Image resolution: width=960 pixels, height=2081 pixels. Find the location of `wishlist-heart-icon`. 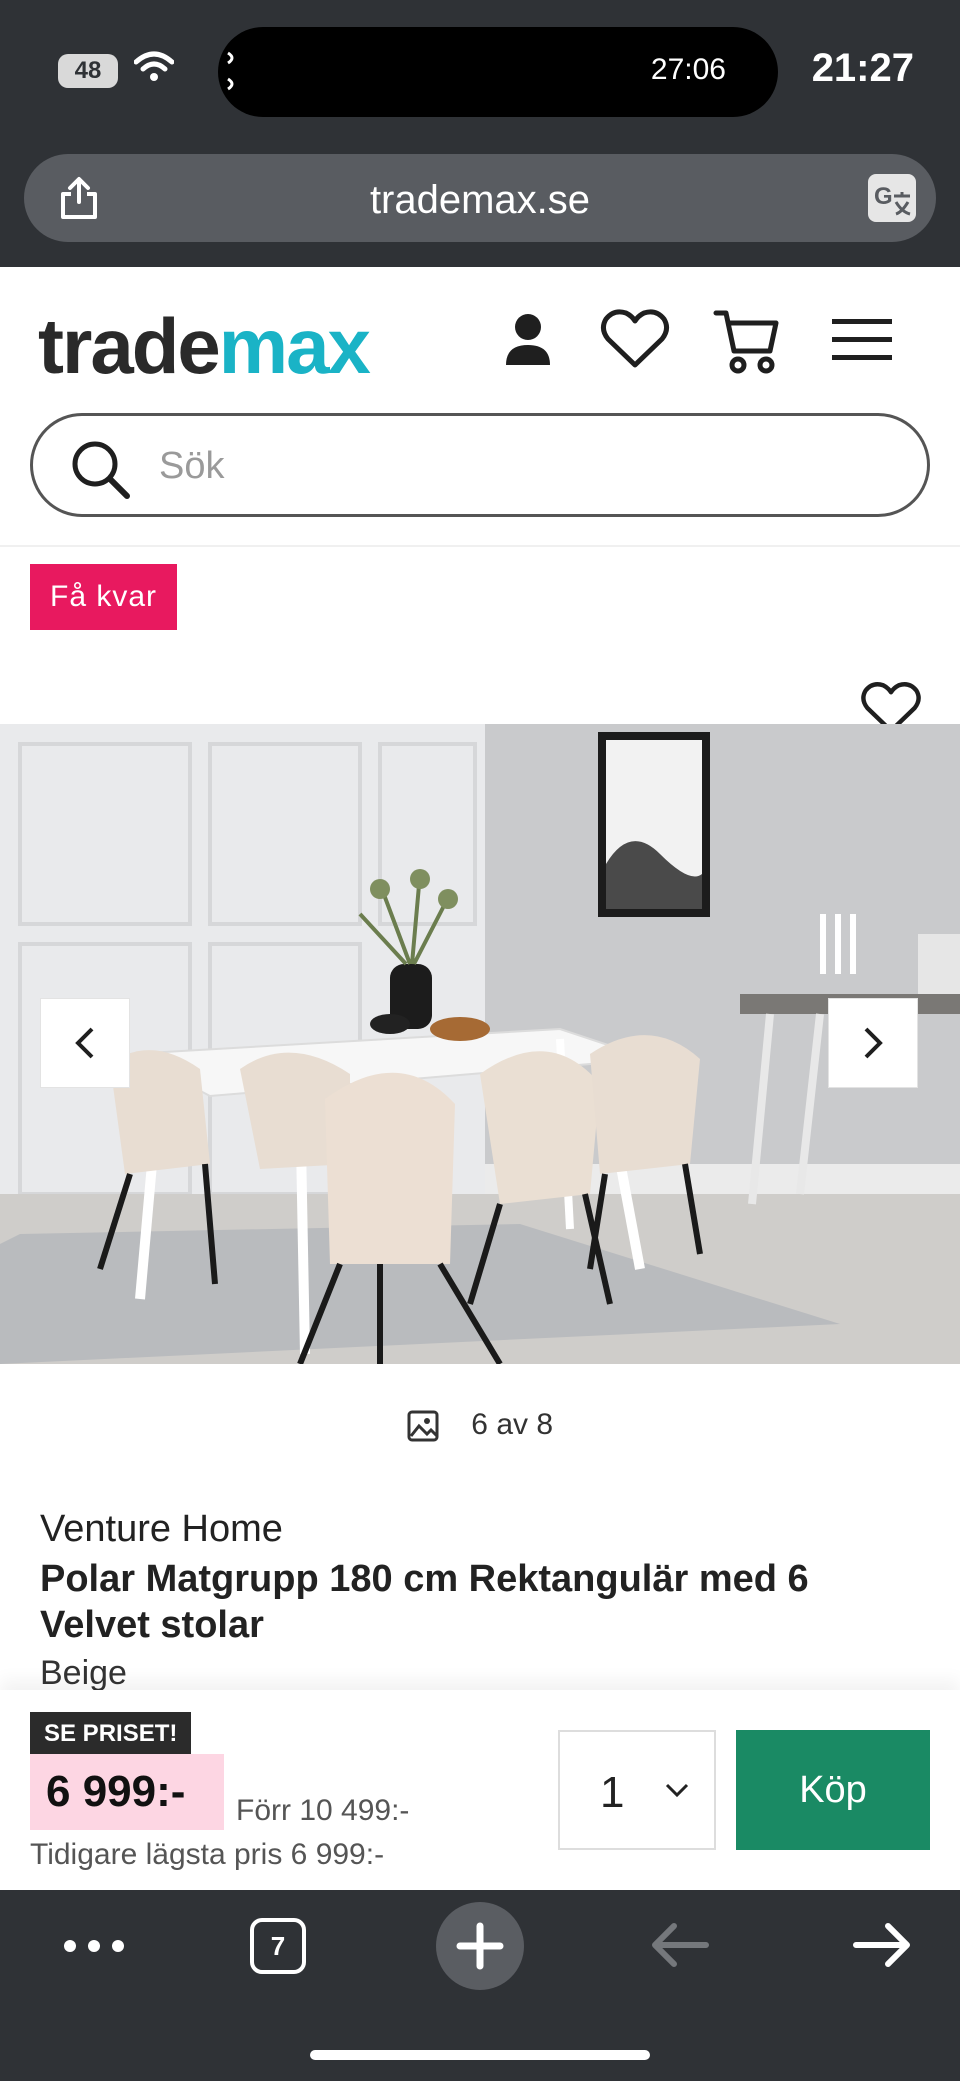

wishlist-heart-icon is located at coordinates (635, 339).